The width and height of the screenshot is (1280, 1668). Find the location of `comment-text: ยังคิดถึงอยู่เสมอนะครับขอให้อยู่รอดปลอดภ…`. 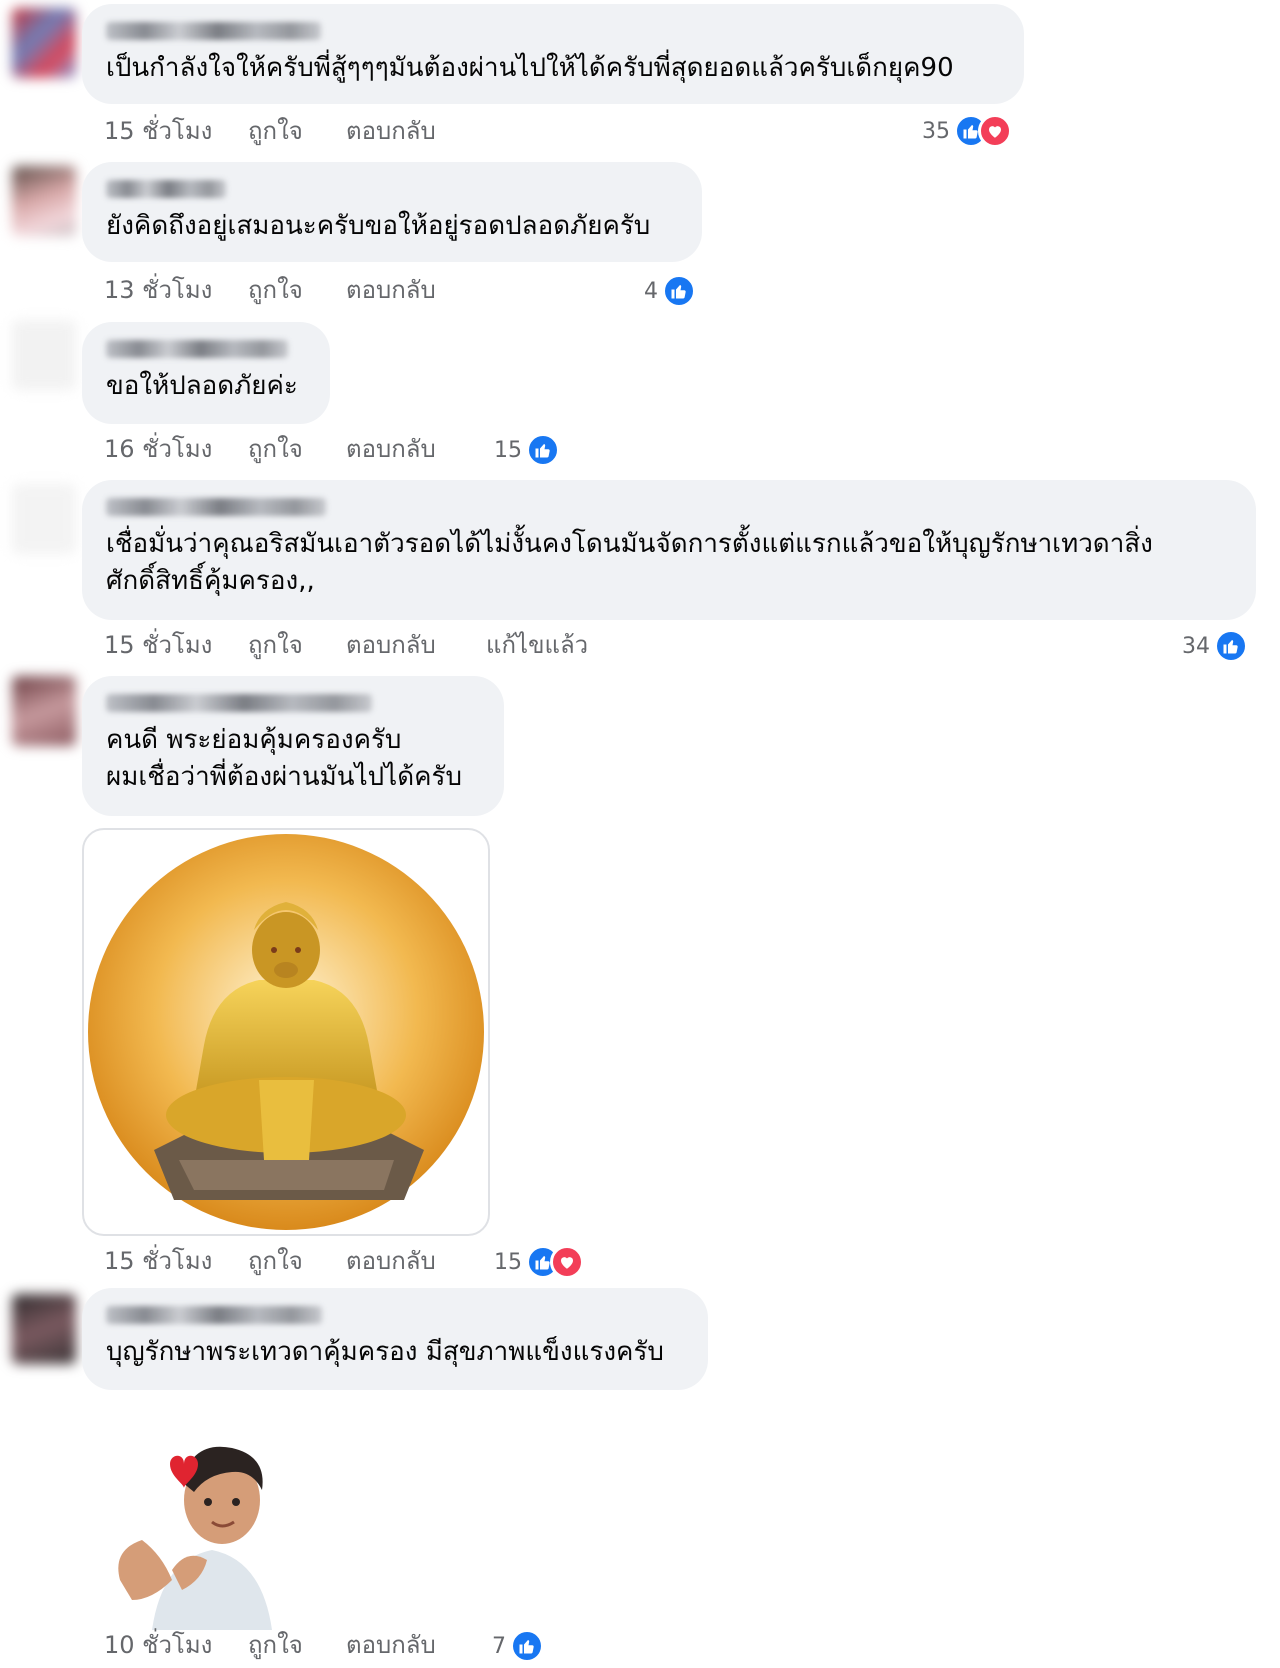

comment-text: ยังคิดถึงอยู่เสมอนะครับขอให้อยู่รอดปลอดภ… is located at coordinates (378, 226).